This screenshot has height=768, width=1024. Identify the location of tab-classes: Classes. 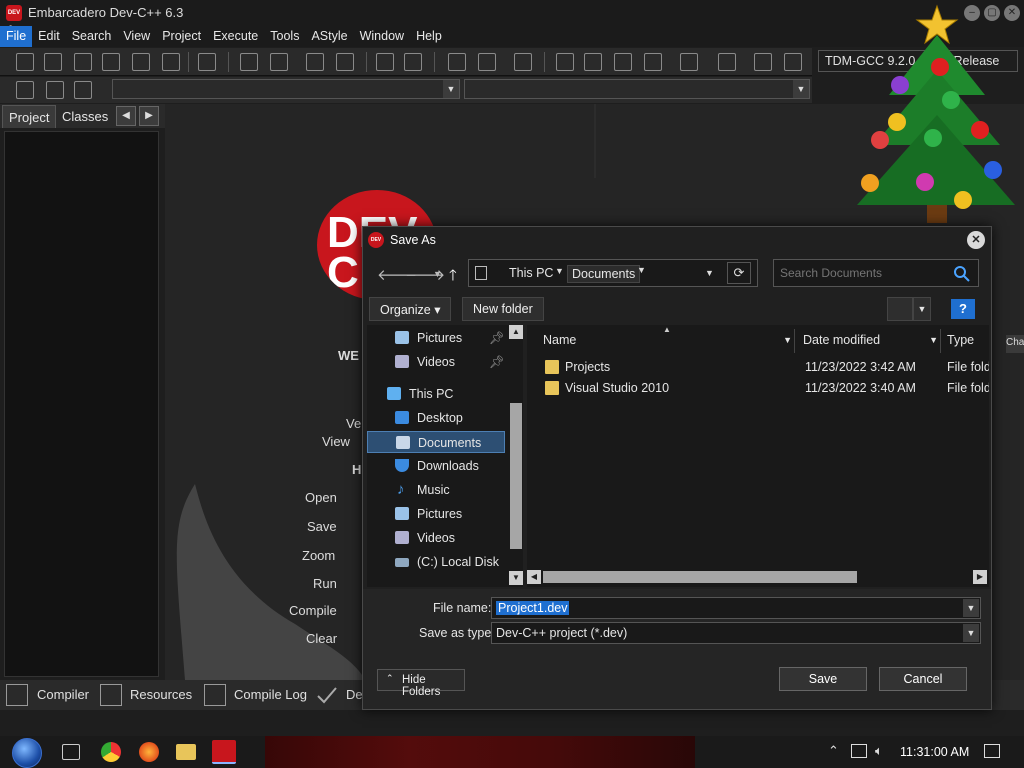
(85, 116).